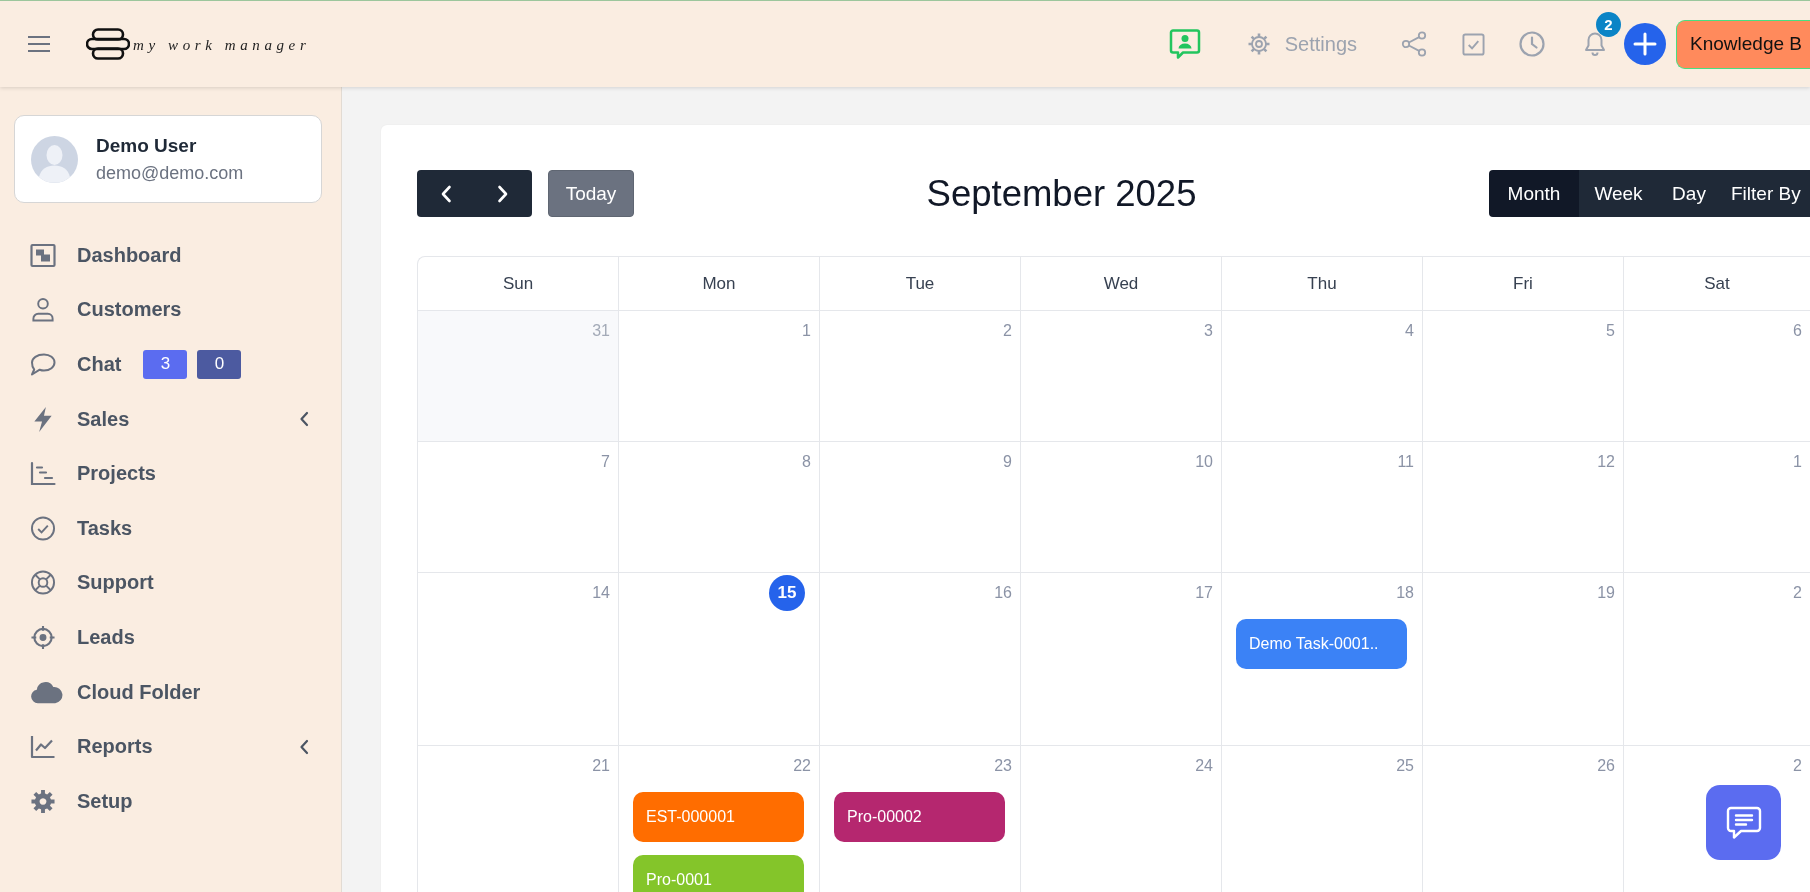  I want to click on weekday-header: Tue, so click(920, 283).